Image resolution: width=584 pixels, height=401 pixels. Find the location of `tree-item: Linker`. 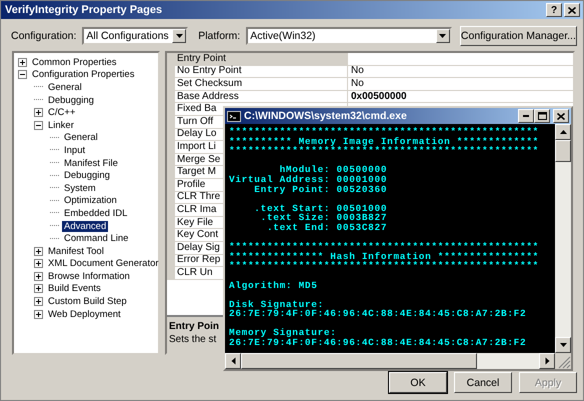

tree-item: Linker is located at coordinates (61, 125).